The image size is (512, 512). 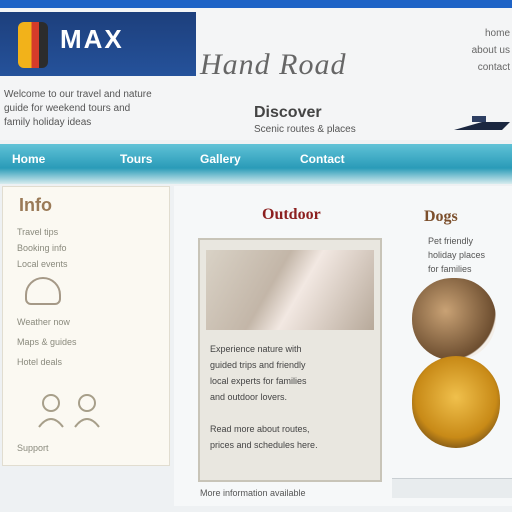 I want to click on dog-image-bottom, so click(x=456, y=402).